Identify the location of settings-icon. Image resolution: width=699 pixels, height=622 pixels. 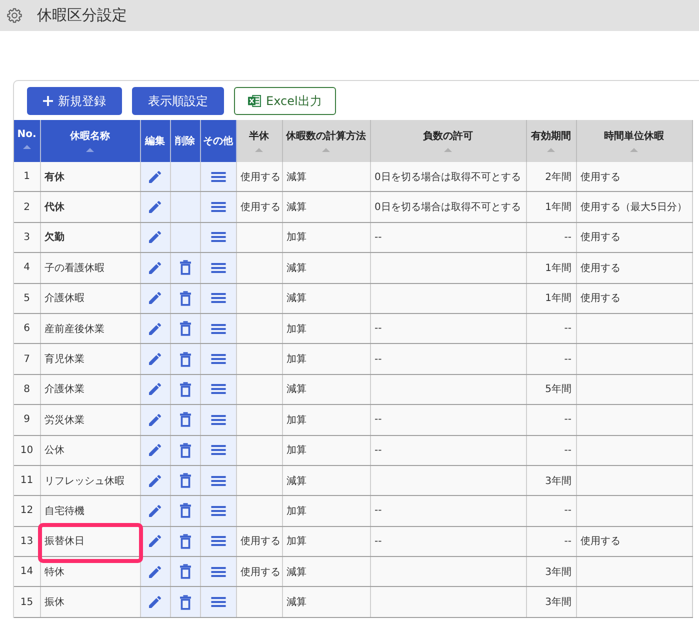
(14, 15).